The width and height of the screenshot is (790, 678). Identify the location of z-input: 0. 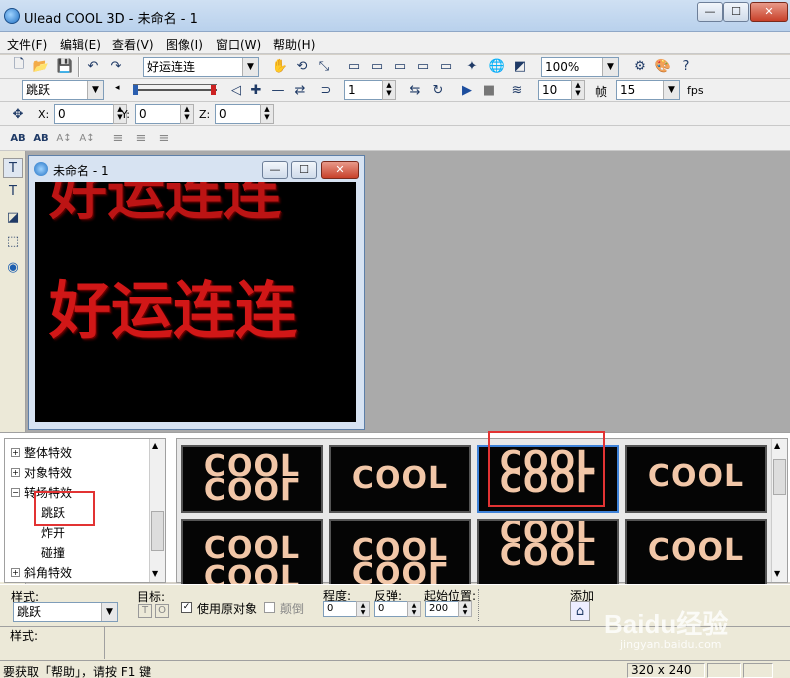
(238, 114).